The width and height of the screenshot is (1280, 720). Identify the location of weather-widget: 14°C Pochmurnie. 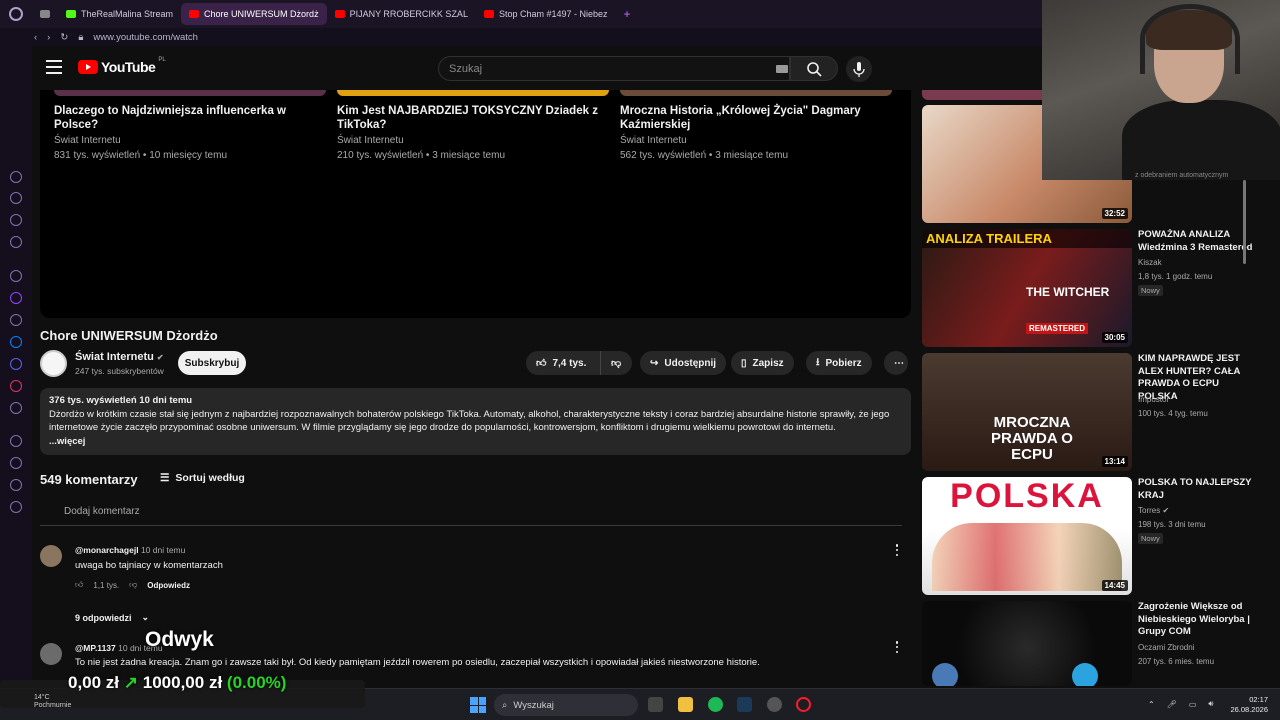
(52, 702).